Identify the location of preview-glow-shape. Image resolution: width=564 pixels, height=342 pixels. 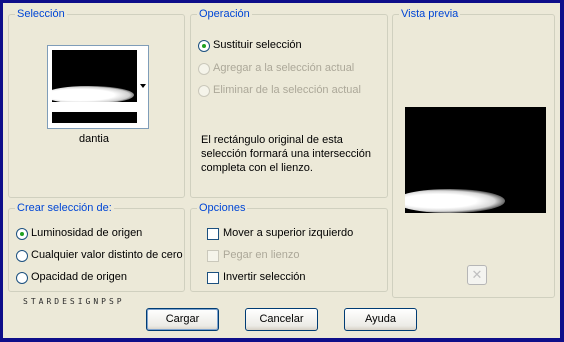
(455, 201).